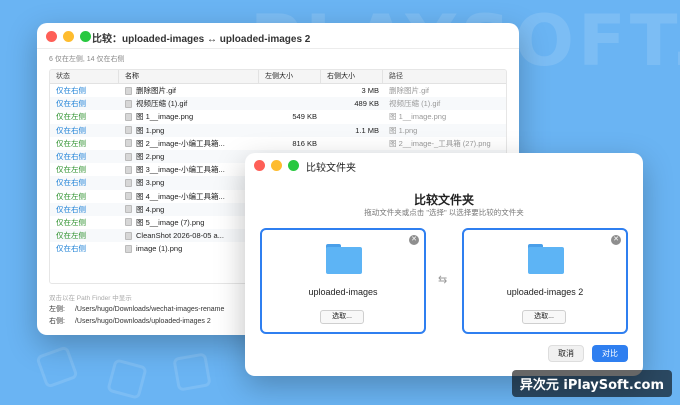  What do you see at coordinates (189, 182) in the screenshot?
I see `name-cell: 图 3.png` at bounding box center [189, 182].